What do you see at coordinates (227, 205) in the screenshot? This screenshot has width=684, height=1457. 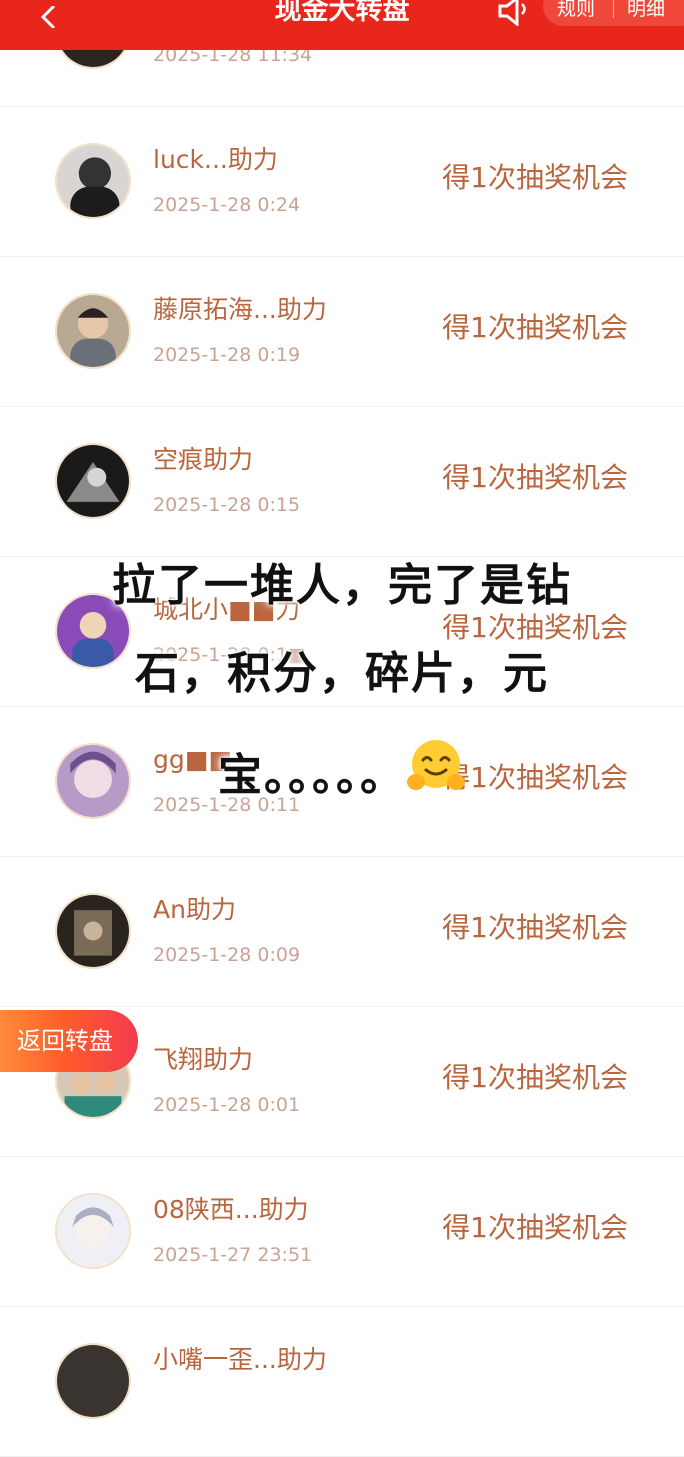 I see `assist-time: 2025-1-28 0:24` at bounding box center [227, 205].